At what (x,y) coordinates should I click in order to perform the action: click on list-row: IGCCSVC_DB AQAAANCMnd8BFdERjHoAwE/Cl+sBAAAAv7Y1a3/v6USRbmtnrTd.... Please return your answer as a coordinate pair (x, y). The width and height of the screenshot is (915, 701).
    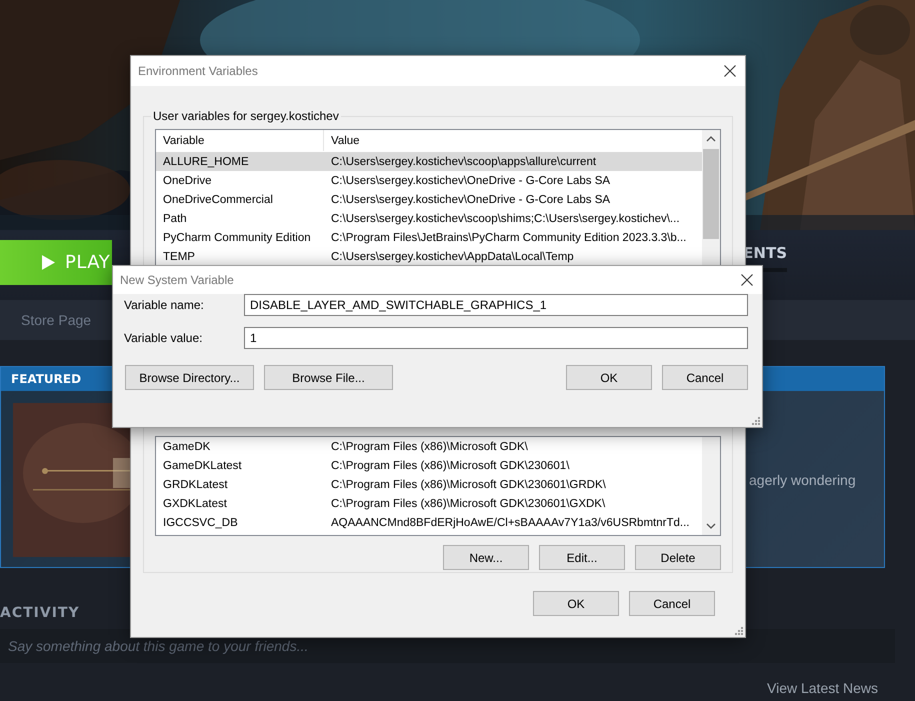
    Looking at the image, I should click on (429, 522).